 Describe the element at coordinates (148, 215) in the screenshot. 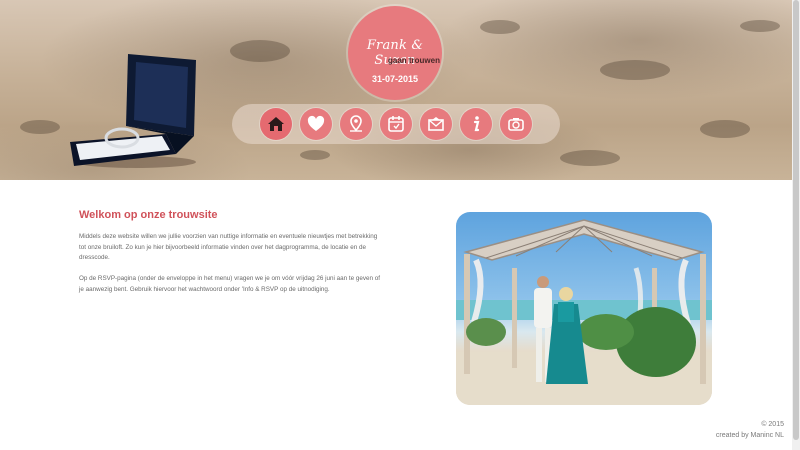

I see `page-title: Welkom op onze trouwsite` at that location.